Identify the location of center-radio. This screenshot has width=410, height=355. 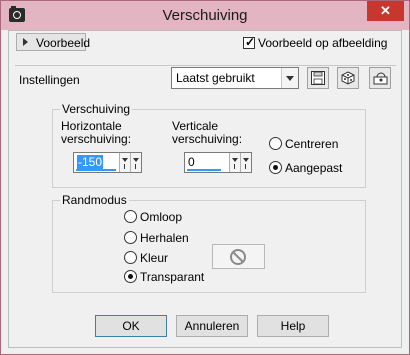
(275, 143).